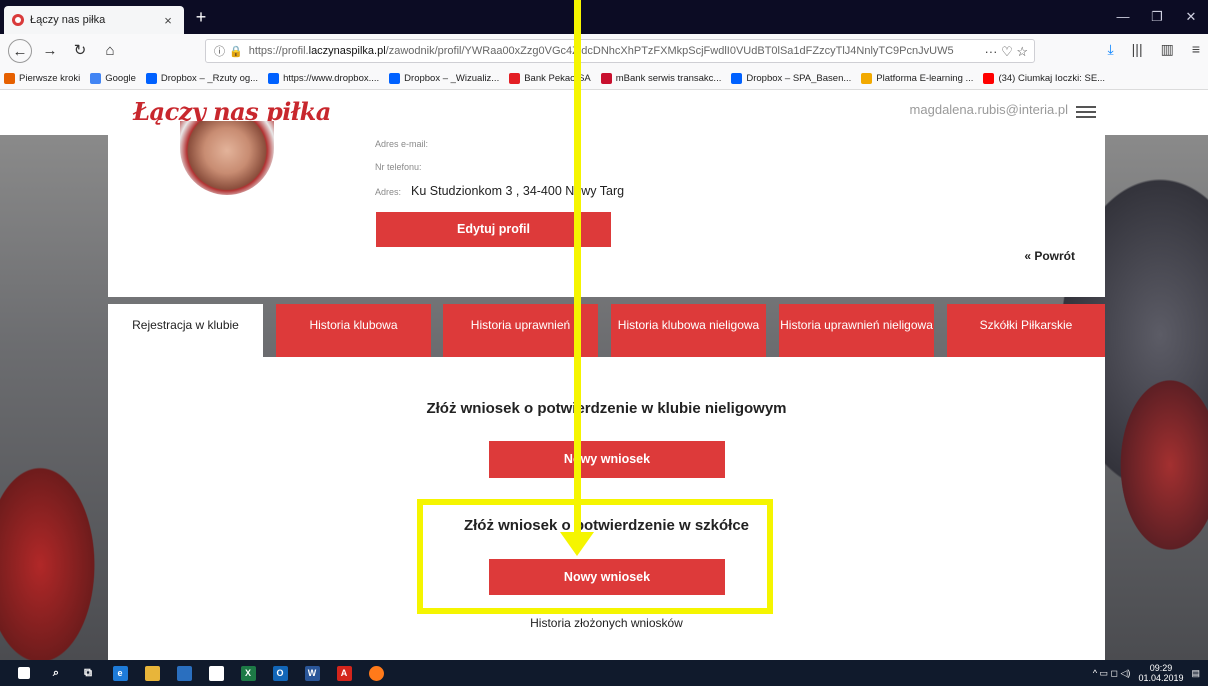 The width and height of the screenshot is (1208, 686). Describe the element at coordinates (312, 673) in the screenshot. I see `word-icon: W` at that location.